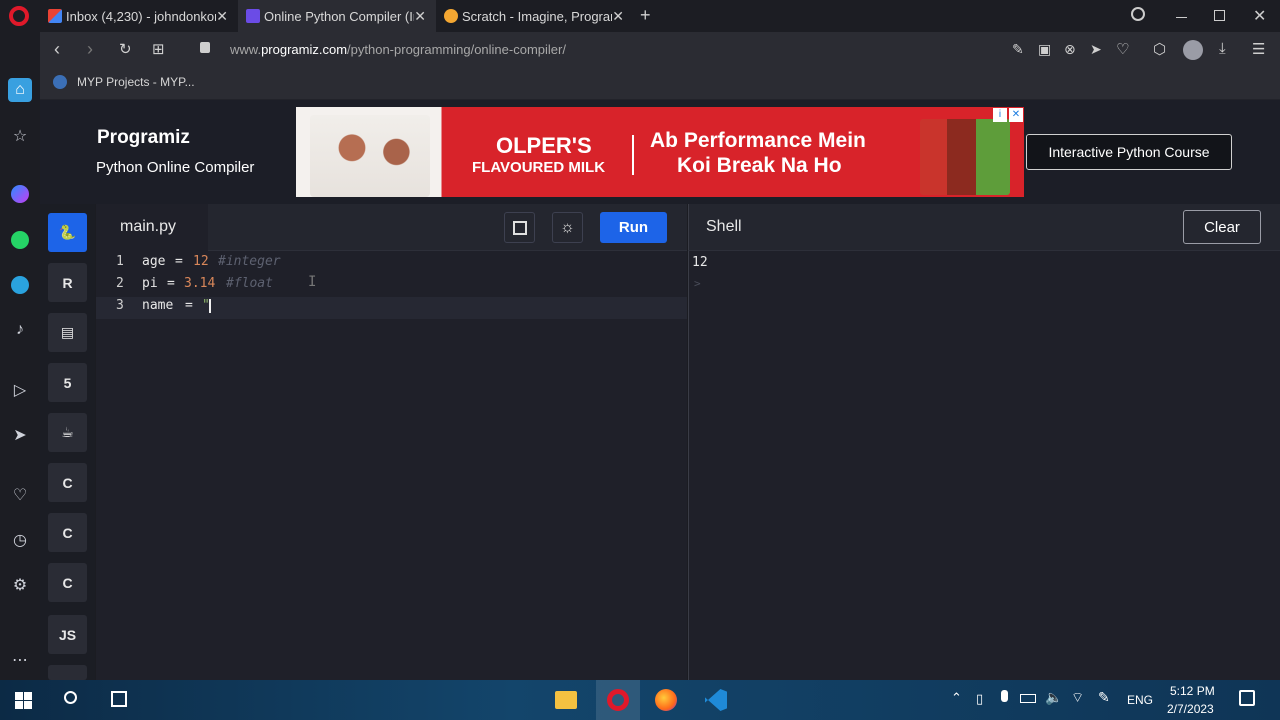  Describe the element at coordinates (700, 262) in the screenshot. I see `shell-output: 12` at that location.